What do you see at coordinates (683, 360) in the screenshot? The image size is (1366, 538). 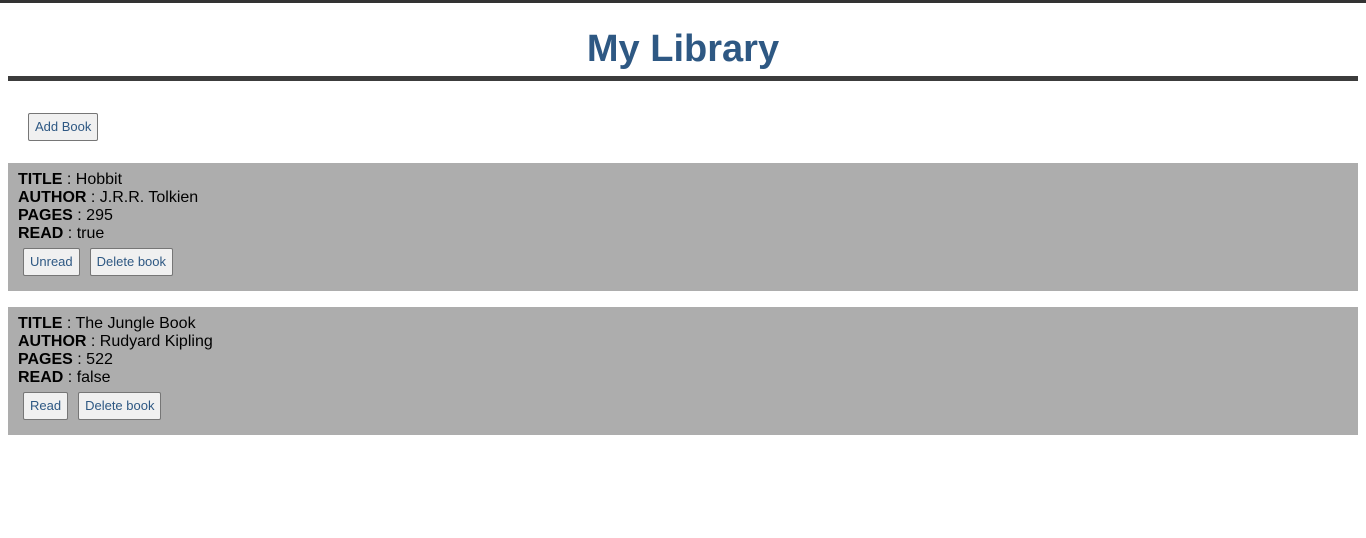 I see `book-pages-row: PAGES : 522` at bounding box center [683, 360].